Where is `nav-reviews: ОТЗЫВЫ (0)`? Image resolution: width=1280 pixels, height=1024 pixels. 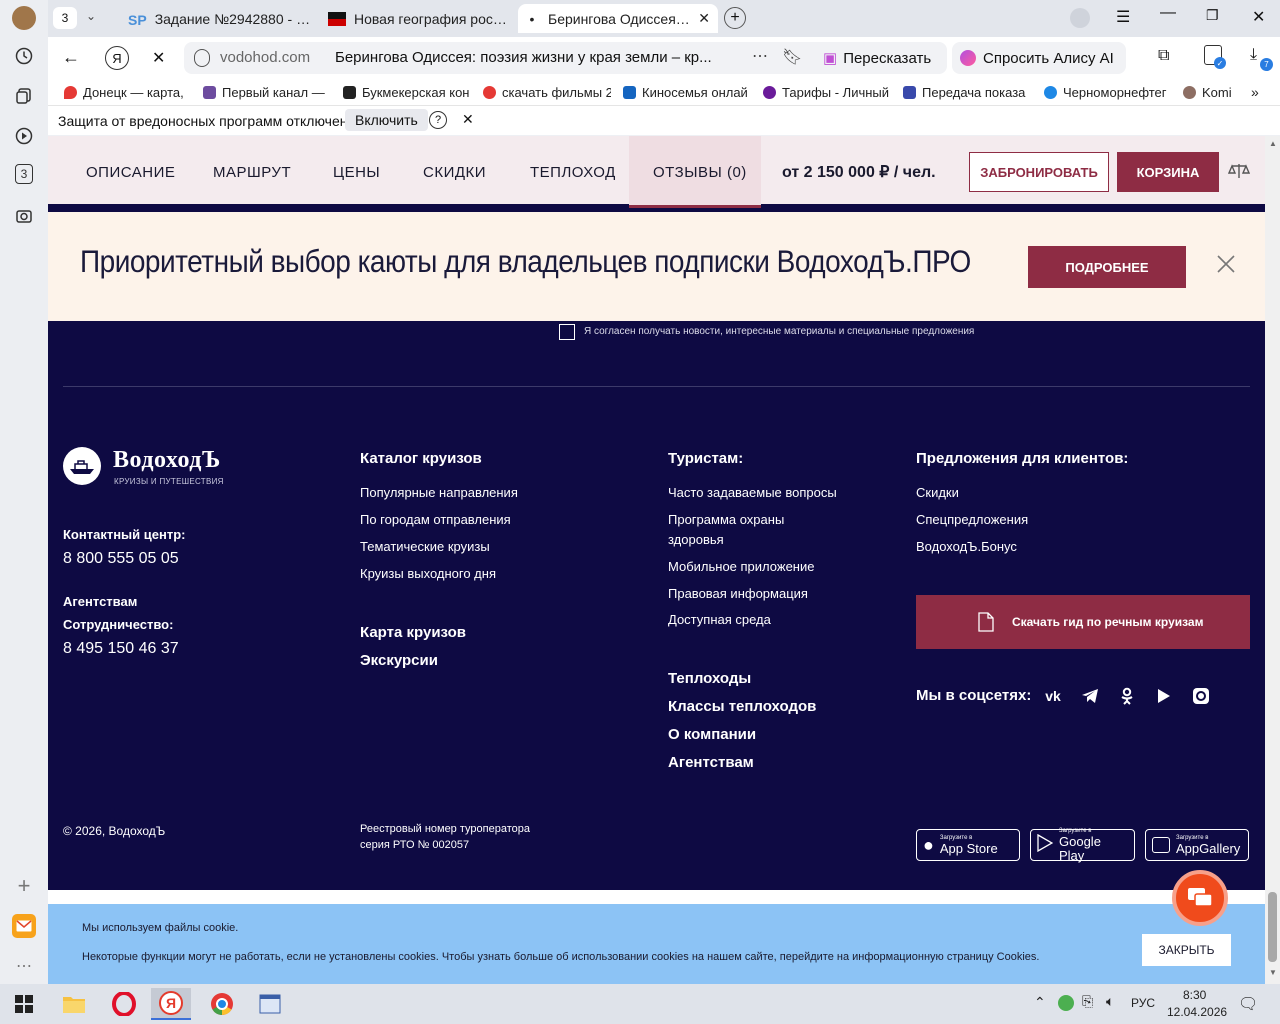
nav-reviews: ОТЗЫВЫ (0) is located at coordinates (700, 172).